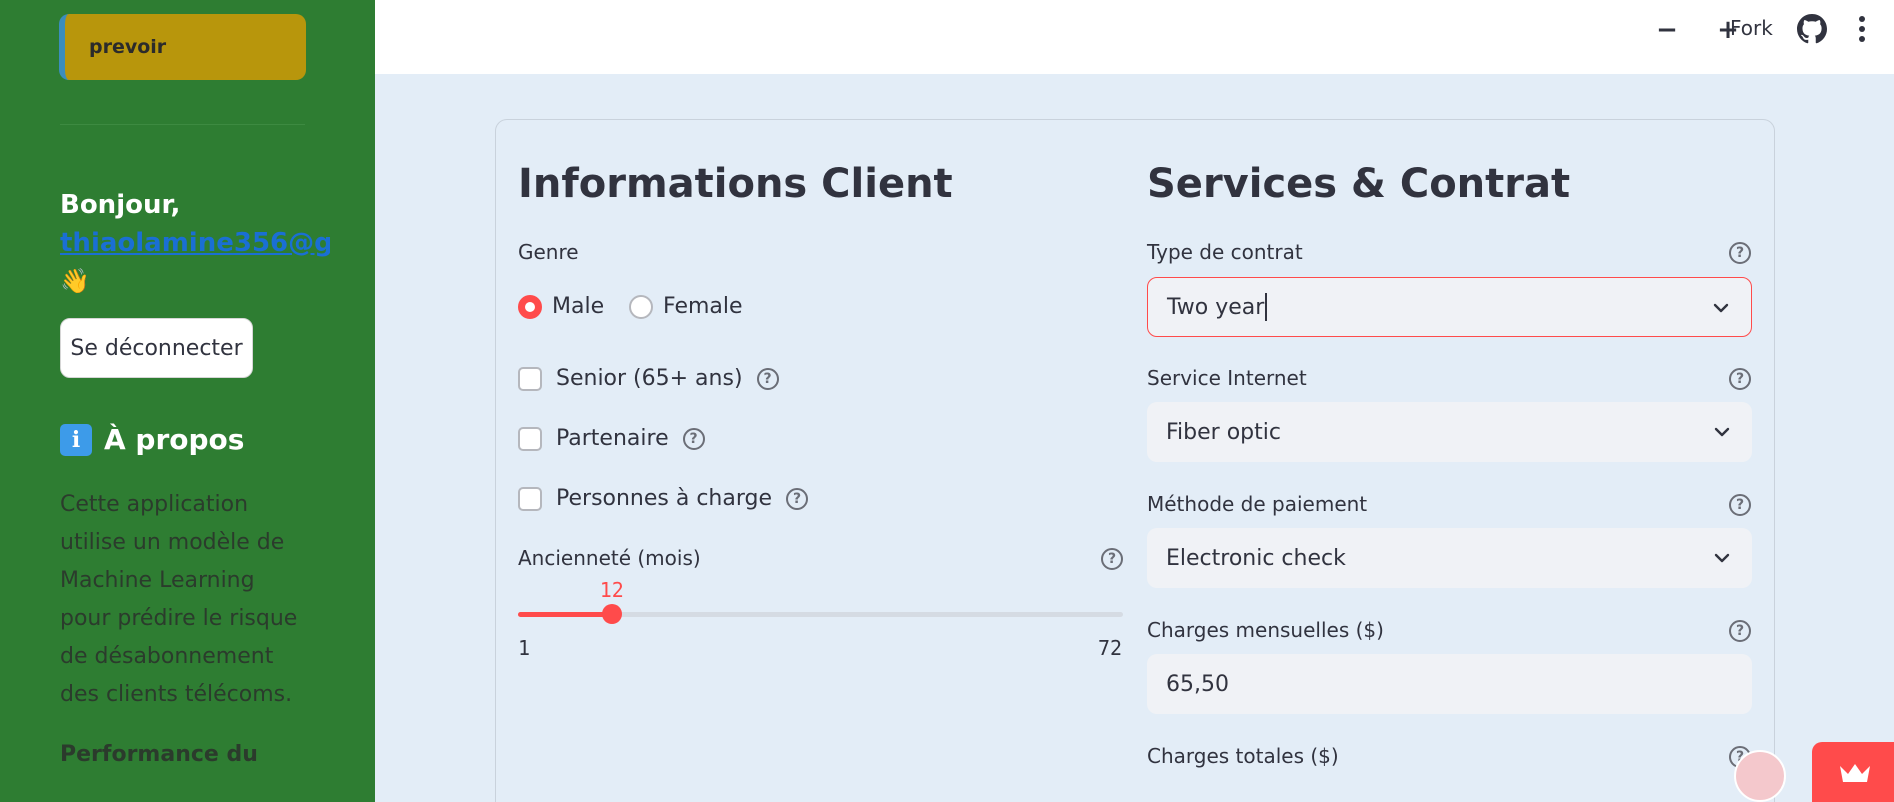 The image size is (1894, 802). I want to click on dependents-checkbox, so click(530, 498).